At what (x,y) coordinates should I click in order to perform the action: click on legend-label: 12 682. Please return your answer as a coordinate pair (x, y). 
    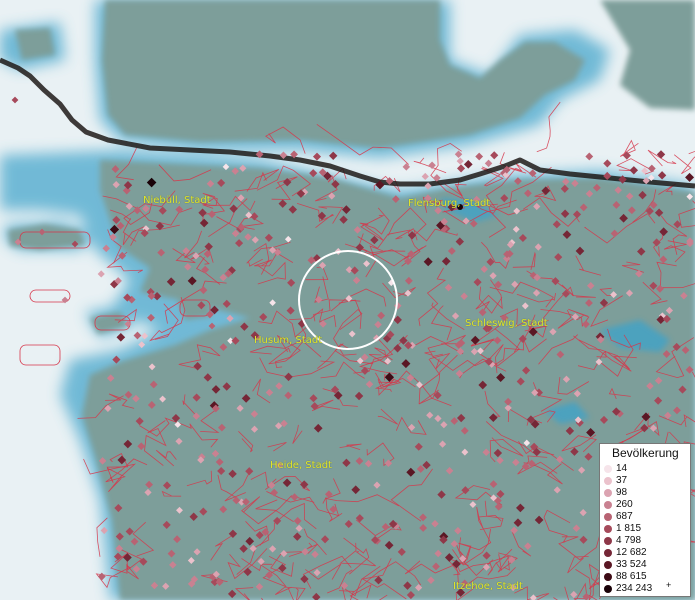
    Looking at the image, I should click on (631, 552).